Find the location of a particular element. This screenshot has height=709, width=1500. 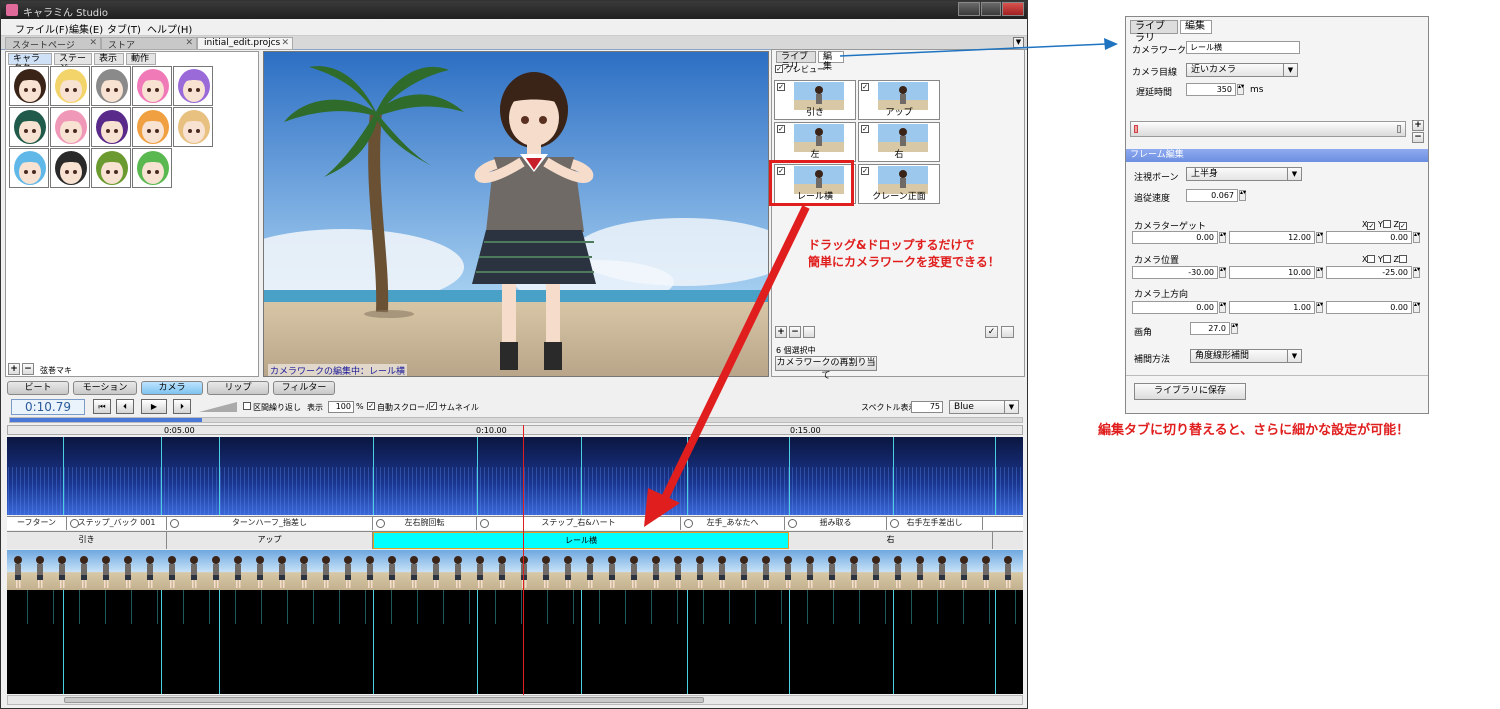

minimize-button is located at coordinates (969, 9).